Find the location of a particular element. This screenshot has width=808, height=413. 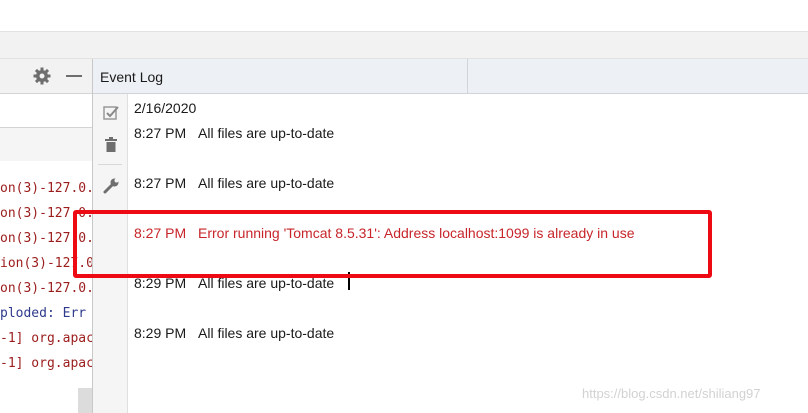

console-scrollbar is located at coordinates (85, 400).